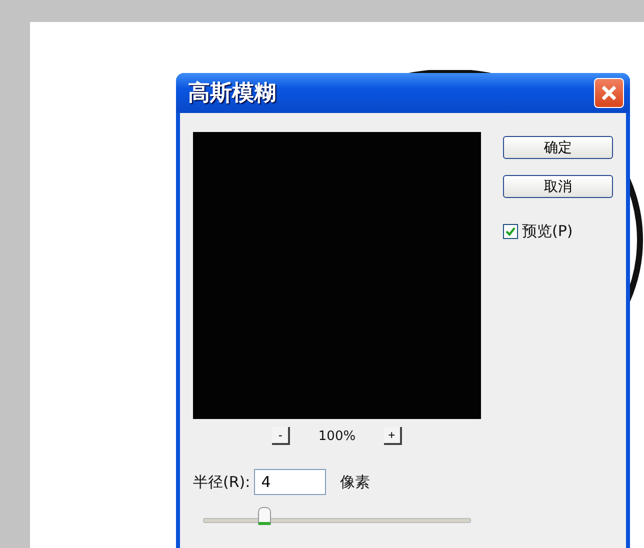 The height and width of the screenshot is (548, 644). What do you see at coordinates (232, 94) in the screenshot?
I see `dialog-title: 高斯模糊` at bounding box center [232, 94].